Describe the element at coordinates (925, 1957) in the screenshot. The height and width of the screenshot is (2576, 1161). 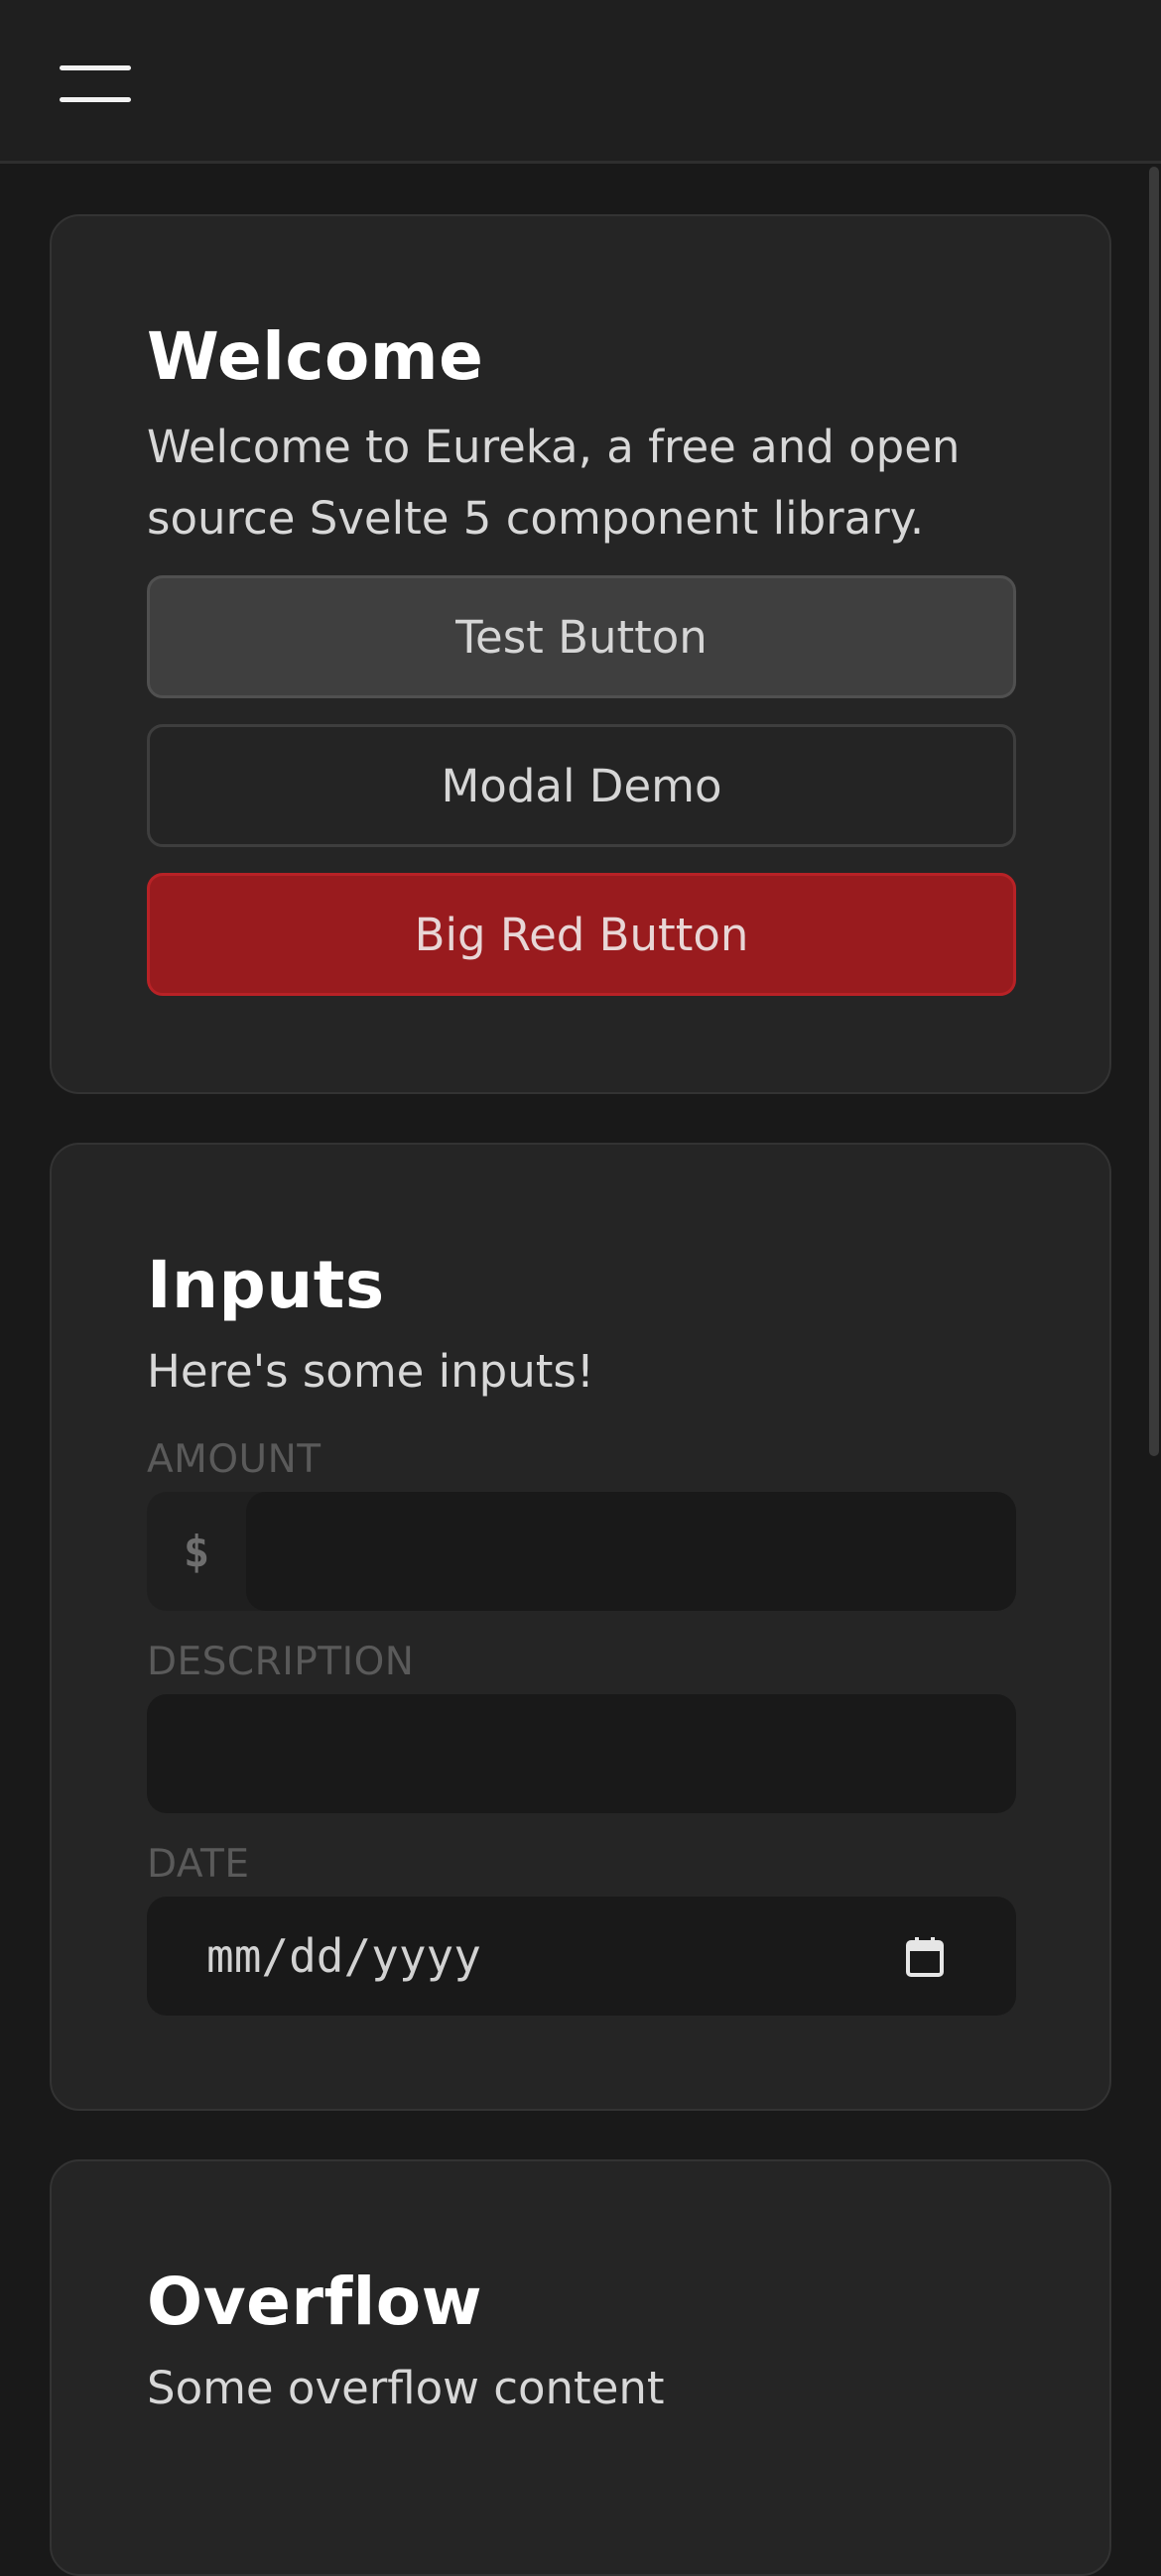
I see `calendar-icon` at that location.